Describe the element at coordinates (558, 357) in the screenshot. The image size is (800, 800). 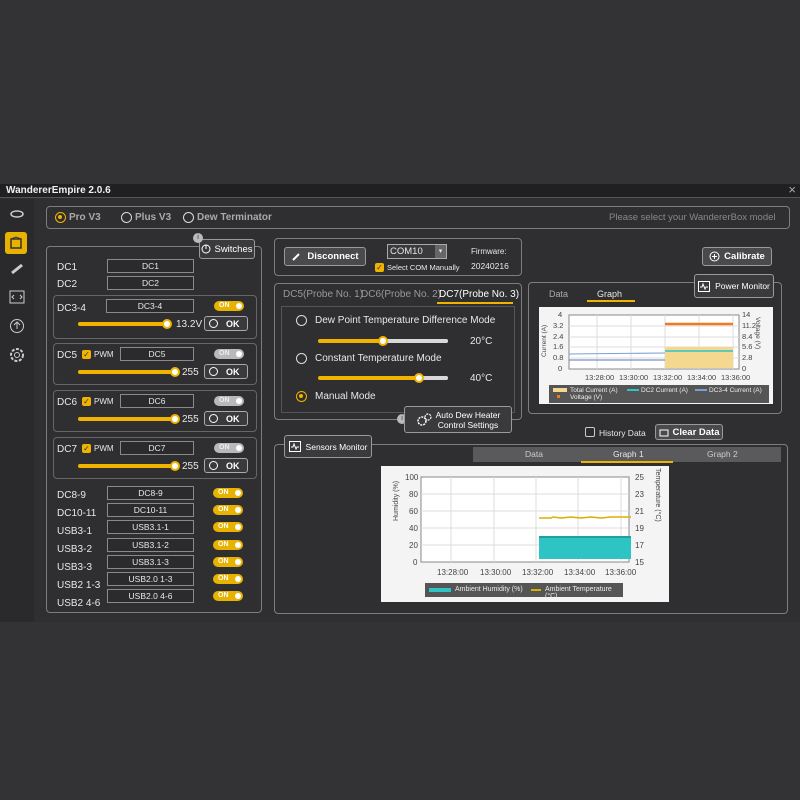
I see `power-y-tick: 0.8` at that location.